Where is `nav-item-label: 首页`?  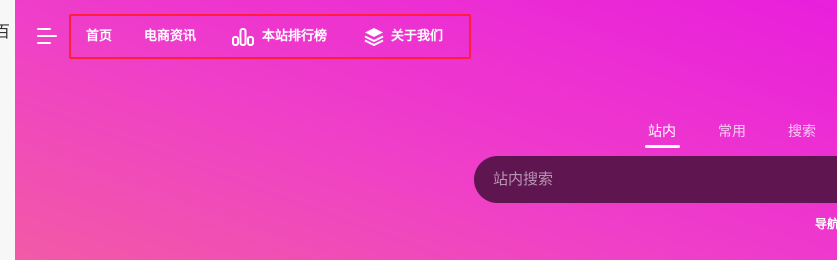 nav-item-label: 首页 is located at coordinates (99, 36).